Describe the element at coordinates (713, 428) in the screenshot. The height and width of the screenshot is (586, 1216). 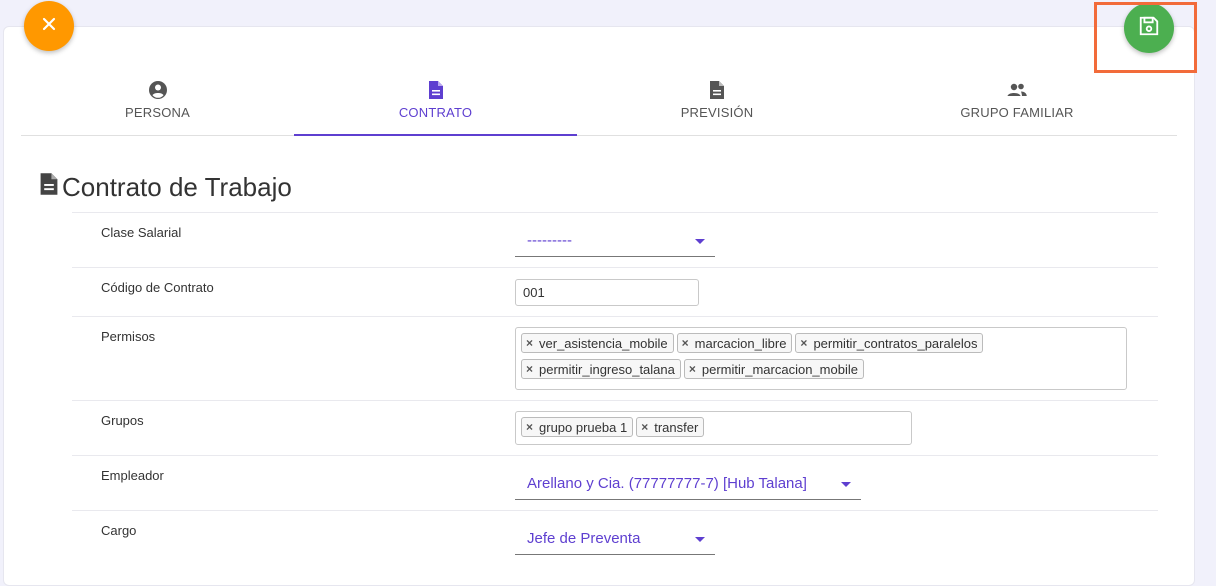
I see `grupos-multiselect: × grupo prueba 1 × transfer` at that location.